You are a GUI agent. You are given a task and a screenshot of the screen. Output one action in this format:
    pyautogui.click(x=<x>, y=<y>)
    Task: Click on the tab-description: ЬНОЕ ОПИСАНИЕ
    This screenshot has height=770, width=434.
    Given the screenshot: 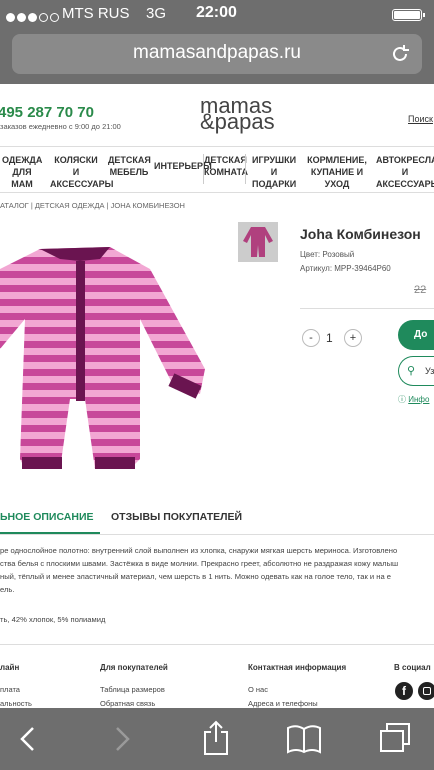 What is the action you would take?
    pyautogui.click(x=47, y=517)
    